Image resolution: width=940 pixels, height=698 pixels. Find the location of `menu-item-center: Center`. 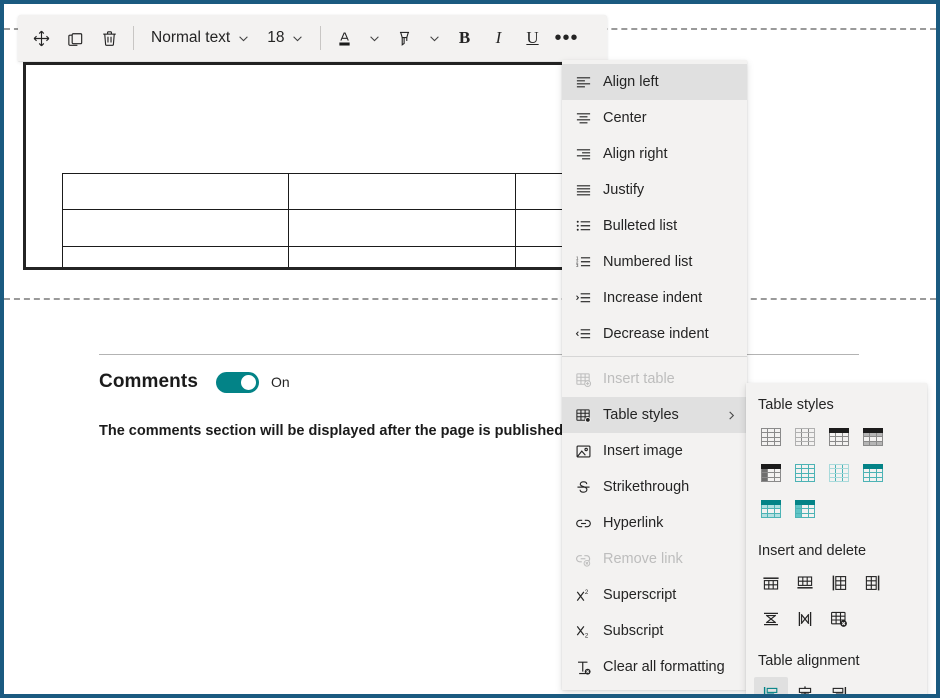

menu-item-center: Center is located at coordinates (654, 118).